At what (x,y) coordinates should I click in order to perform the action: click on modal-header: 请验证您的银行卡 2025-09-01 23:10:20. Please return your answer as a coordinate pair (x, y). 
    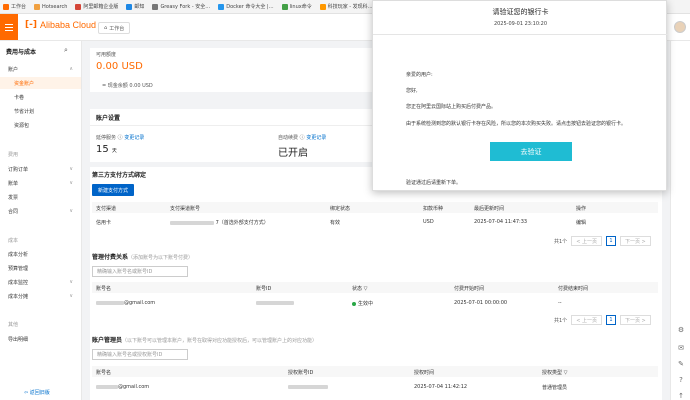
    Looking at the image, I should click on (520, 18).